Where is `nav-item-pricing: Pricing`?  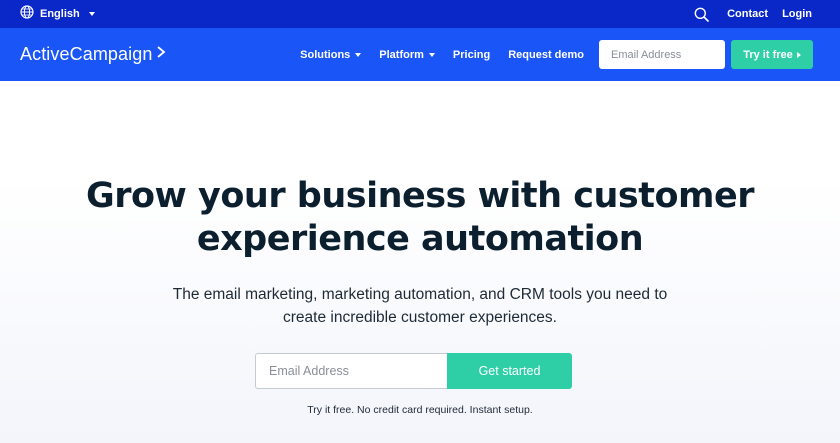
nav-item-pricing: Pricing is located at coordinates (471, 55).